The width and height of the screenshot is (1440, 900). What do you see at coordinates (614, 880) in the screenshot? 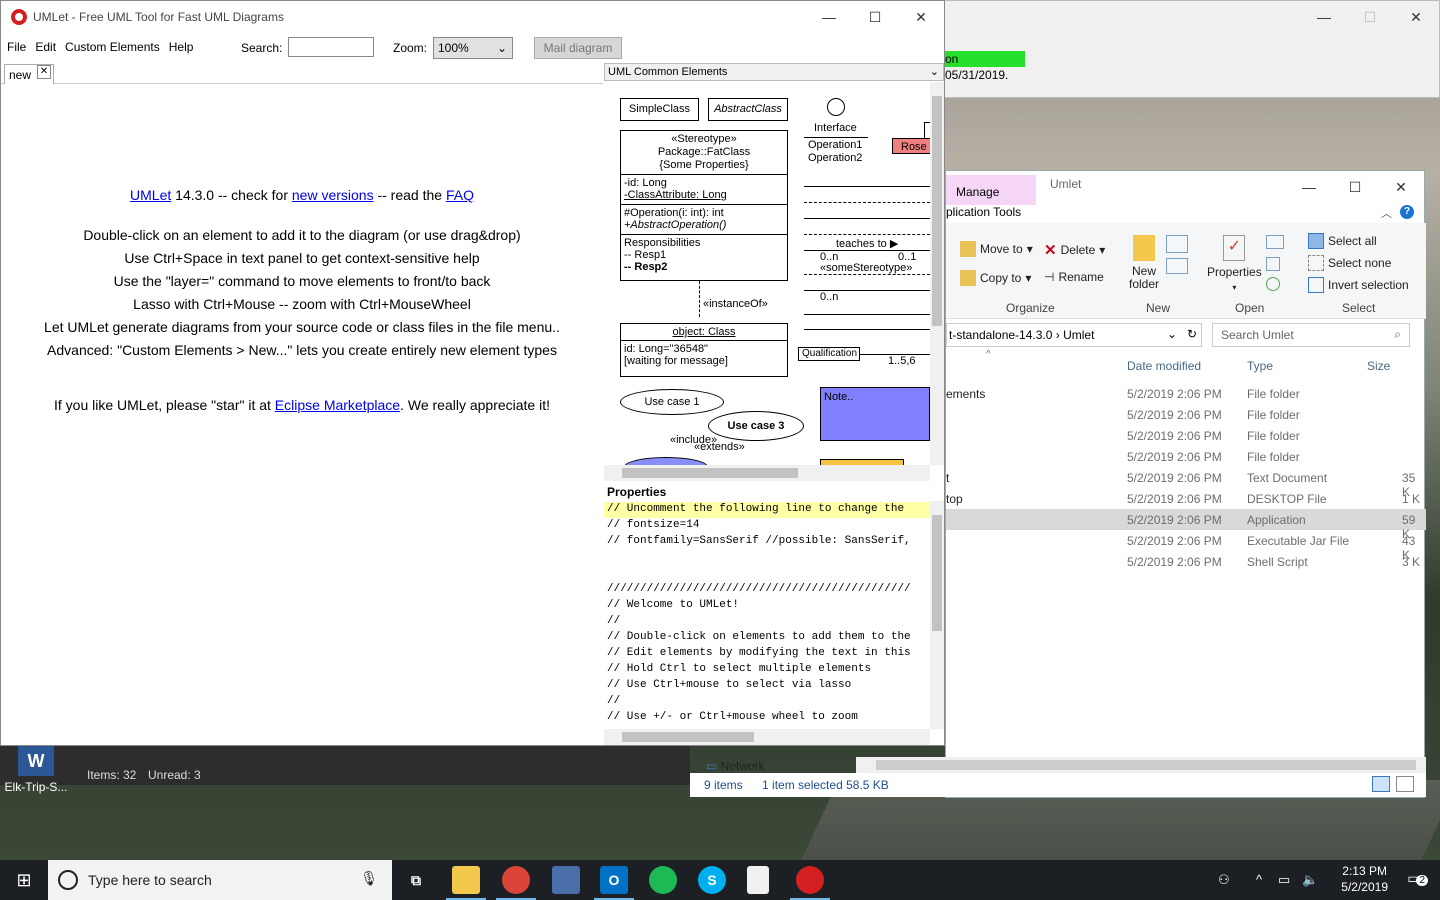
I see `outlook-icon: O` at bounding box center [614, 880].